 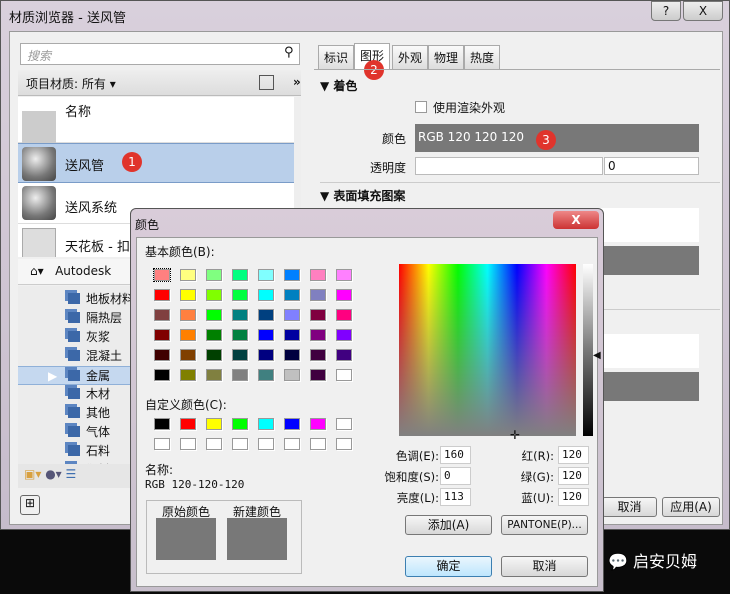 I want to click on folder-icon: ▣▾, so click(x=32, y=474).